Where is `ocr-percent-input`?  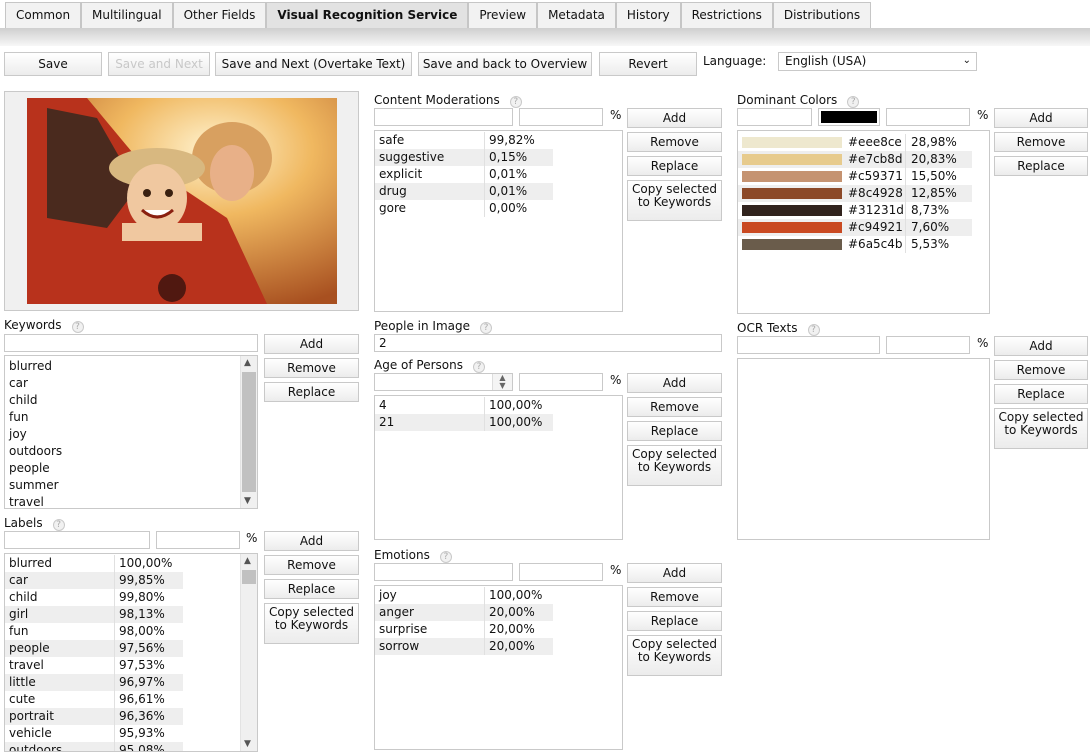
ocr-percent-input is located at coordinates (928, 345).